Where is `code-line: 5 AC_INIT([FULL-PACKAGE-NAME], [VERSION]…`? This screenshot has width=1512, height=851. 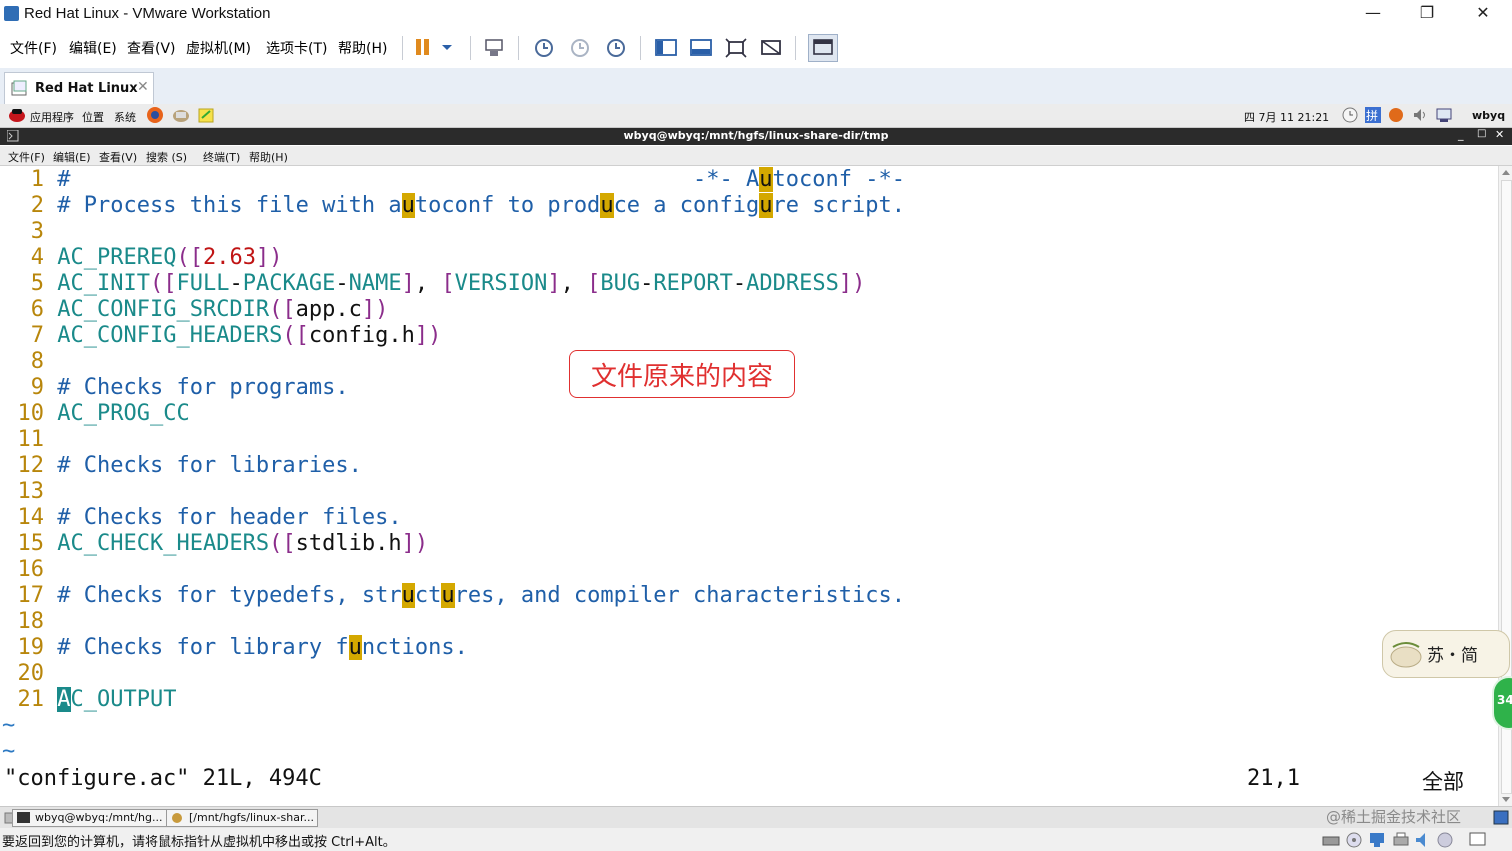 code-line: 5 AC_INIT([FULL-PACKAGE-NAME], [VERSION]… is located at coordinates (433, 284).